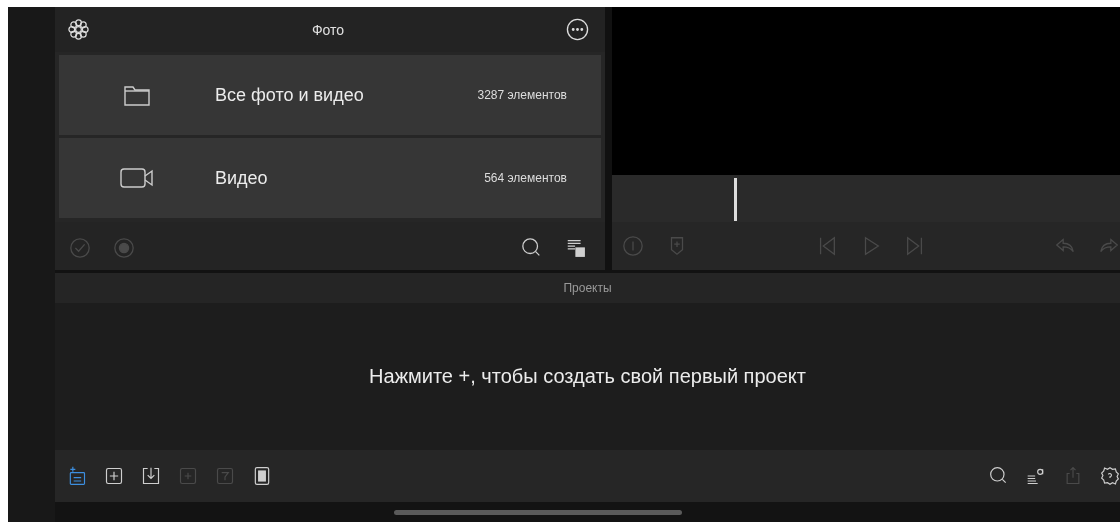 The image size is (1120, 522). What do you see at coordinates (1110, 476) in the screenshot?
I see `settings-icon` at bounding box center [1110, 476].